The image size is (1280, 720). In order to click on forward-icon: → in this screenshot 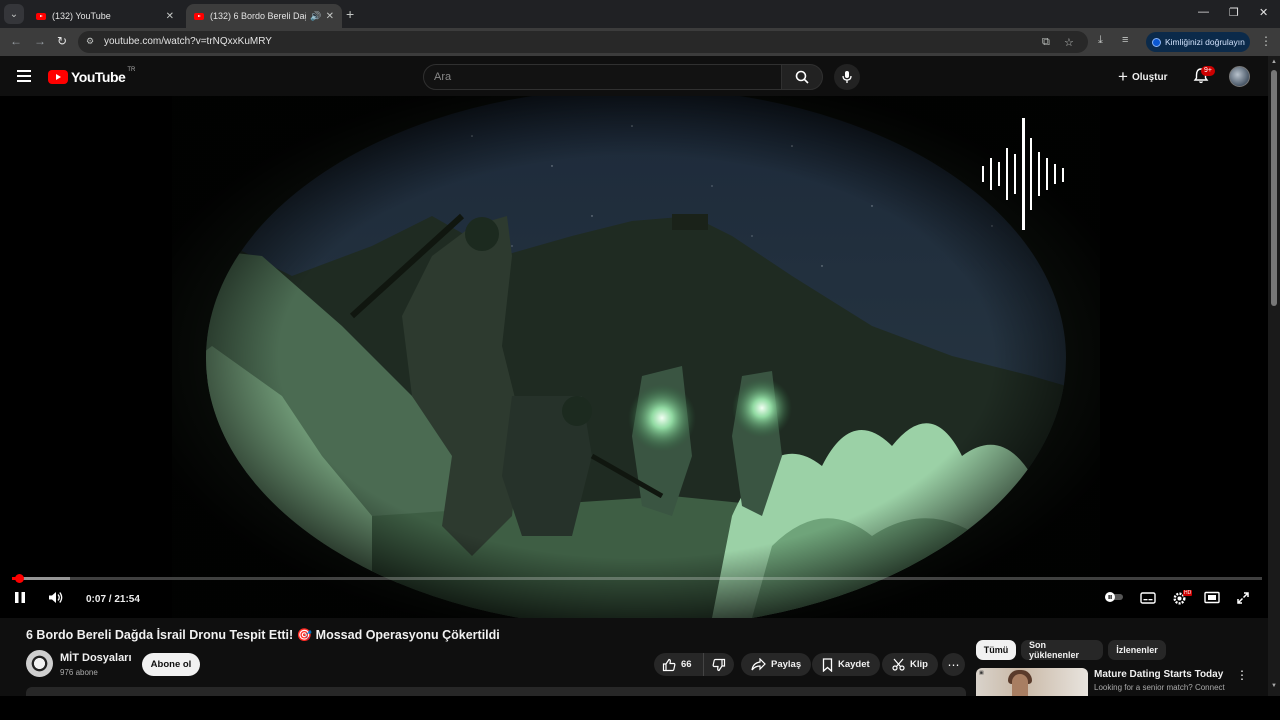, I will do `click(40, 41)`.